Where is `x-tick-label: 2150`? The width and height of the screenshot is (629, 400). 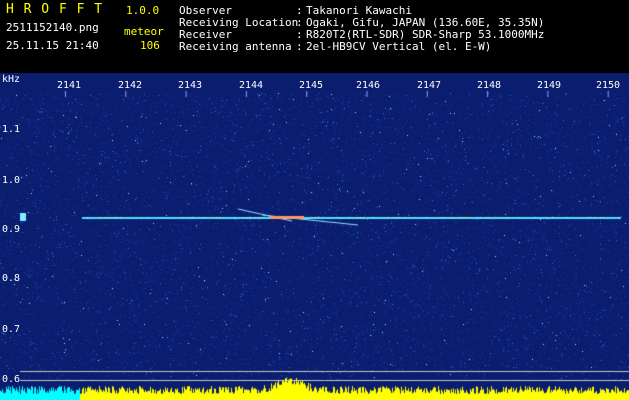 x-tick-label: 2150 is located at coordinates (608, 85).